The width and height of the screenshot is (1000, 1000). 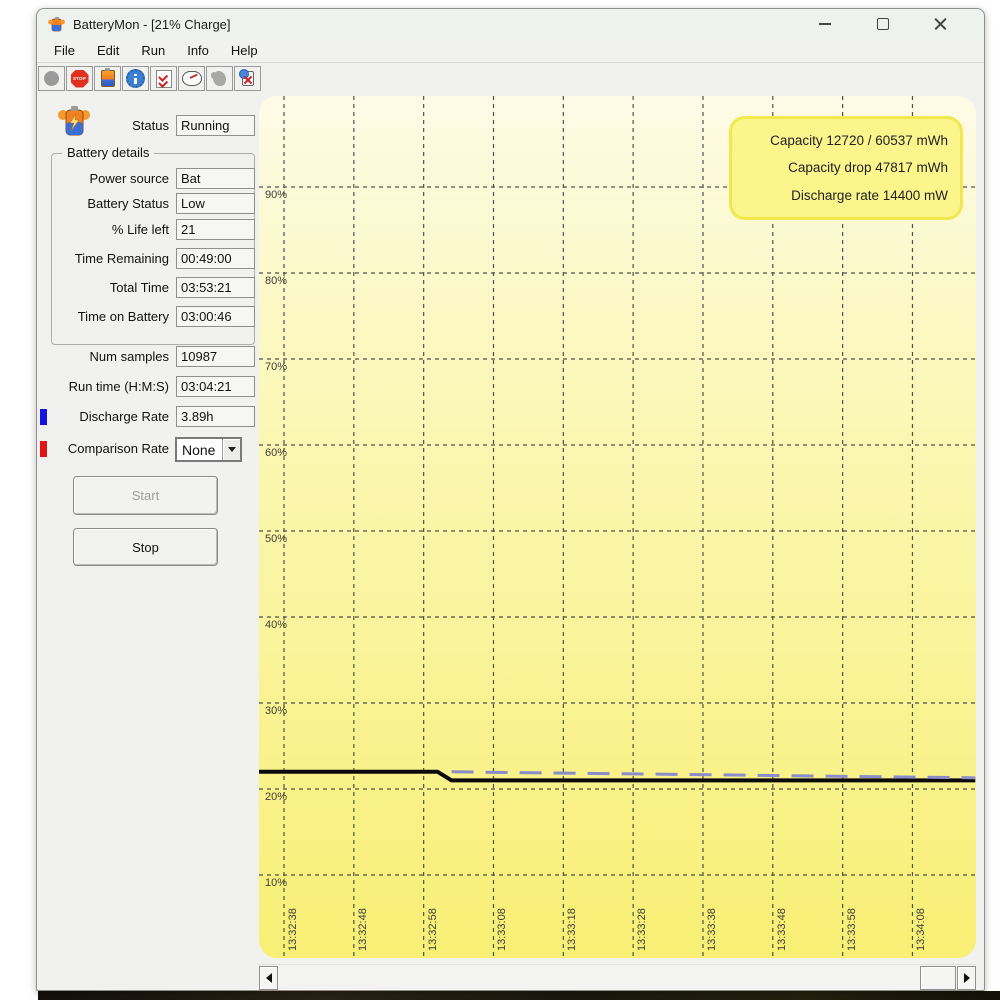 What do you see at coordinates (199, 449) in the screenshot?
I see `comparison-rate-value: None` at bounding box center [199, 449].